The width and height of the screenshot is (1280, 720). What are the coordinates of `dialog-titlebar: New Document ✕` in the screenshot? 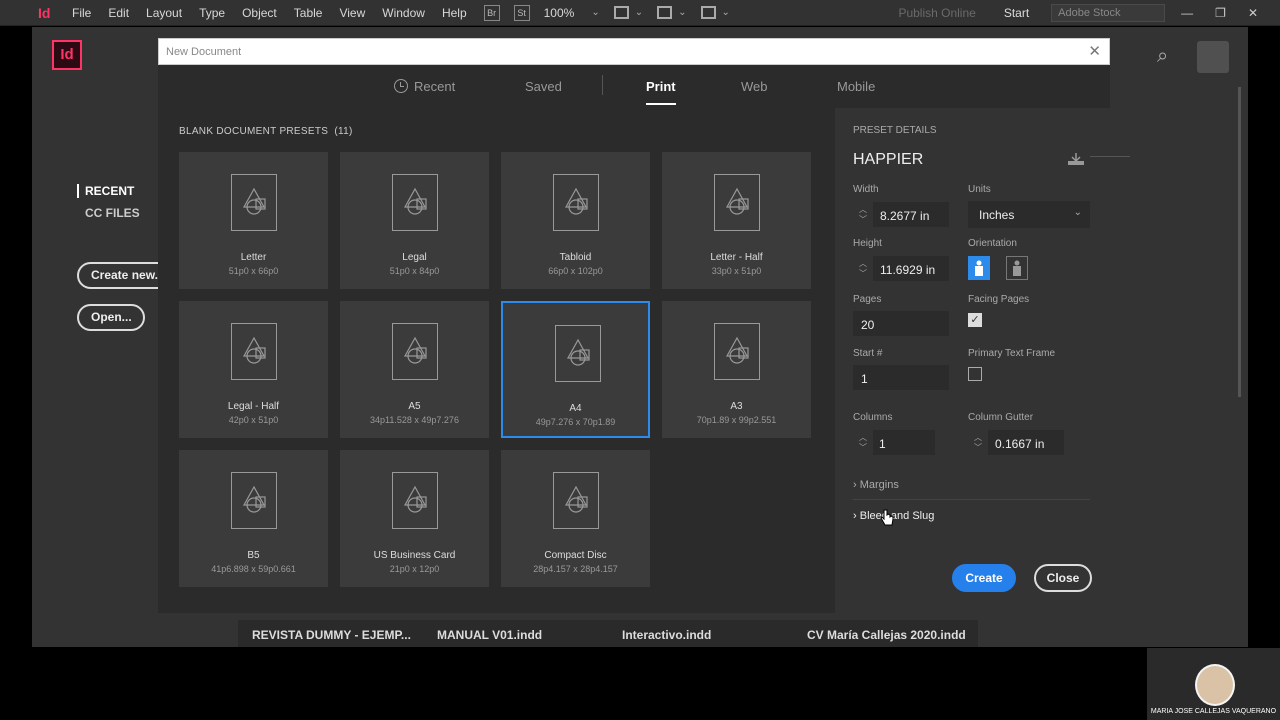 It's located at (634, 51).